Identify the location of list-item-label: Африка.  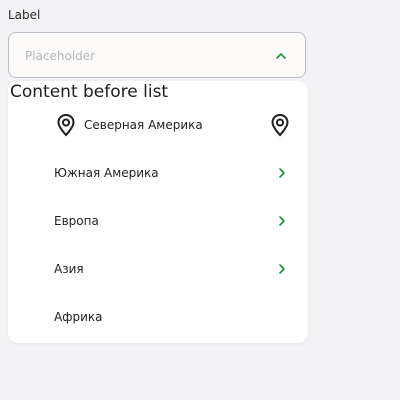
(78, 317).